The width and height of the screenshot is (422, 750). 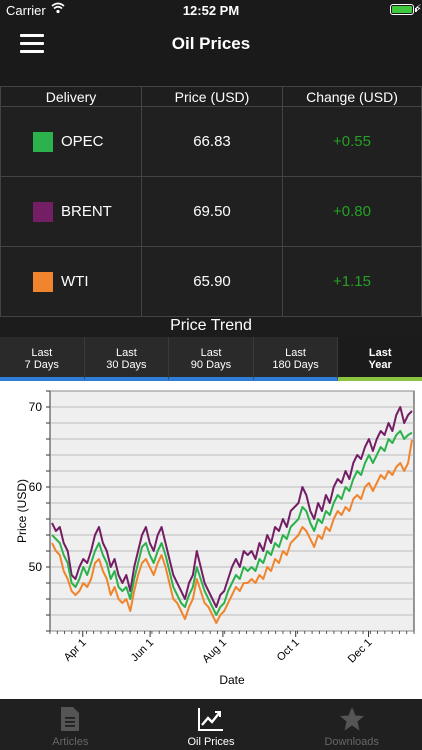 I want to click on price-cell: 65.90, so click(x=212, y=281).